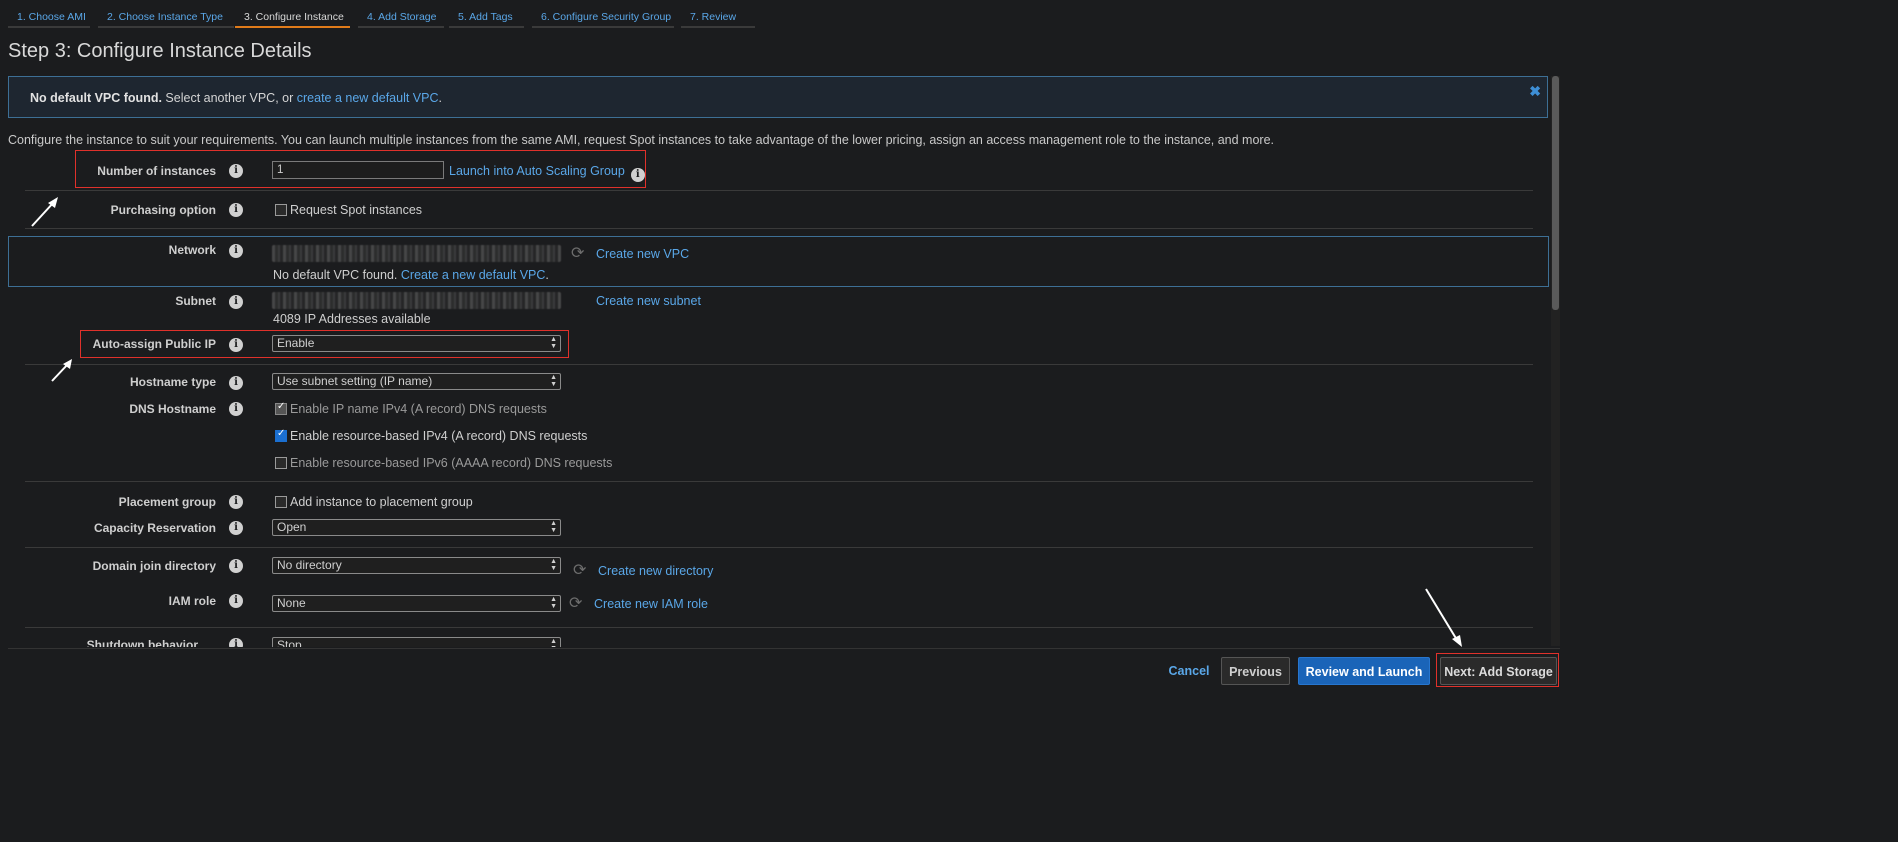 This screenshot has height=842, width=1898. What do you see at coordinates (335, 275) in the screenshot?
I see `network-warning-text: No default VPC found.` at bounding box center [335, 275].